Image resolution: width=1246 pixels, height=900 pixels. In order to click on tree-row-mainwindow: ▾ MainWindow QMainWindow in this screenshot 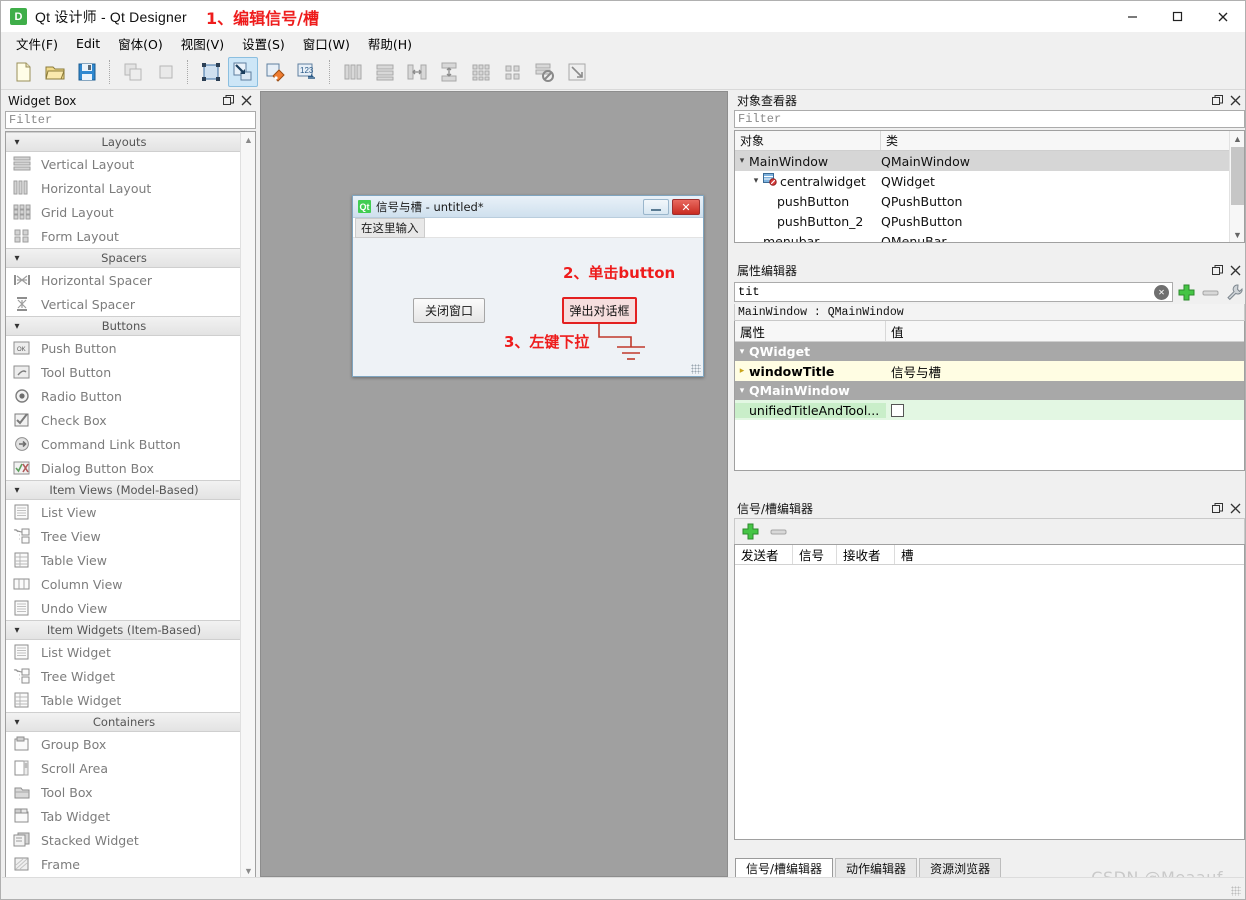, I will do `click(989, 161)`.